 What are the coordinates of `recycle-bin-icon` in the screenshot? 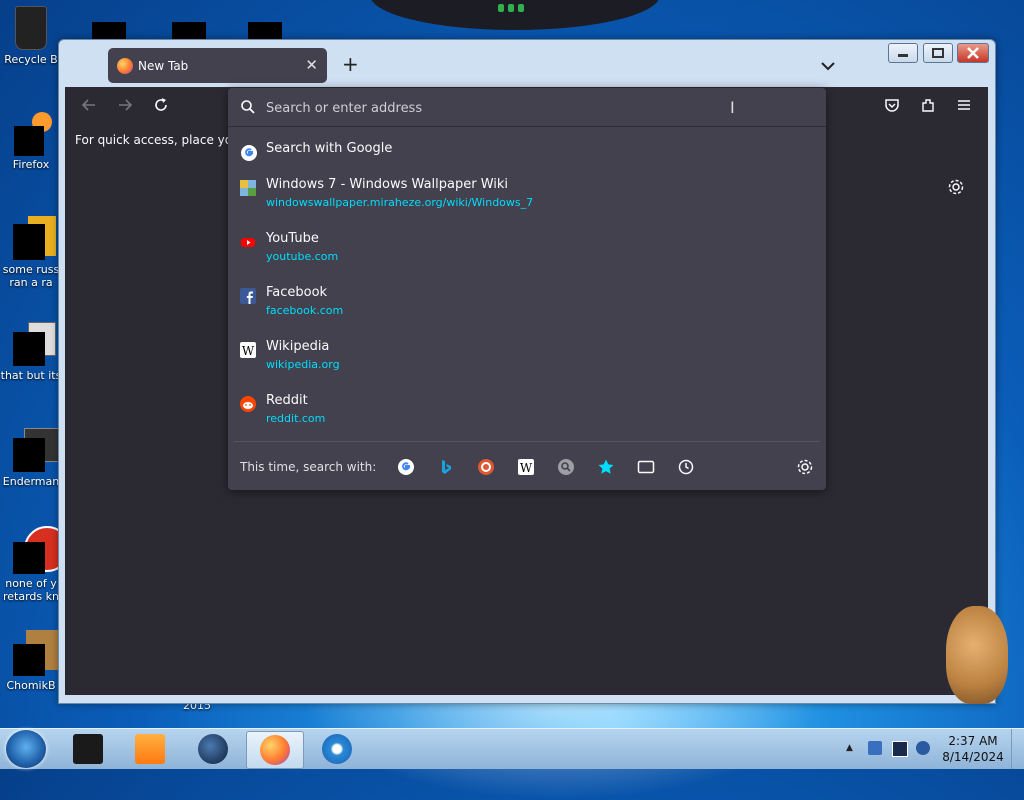 It's located at (31, 28).